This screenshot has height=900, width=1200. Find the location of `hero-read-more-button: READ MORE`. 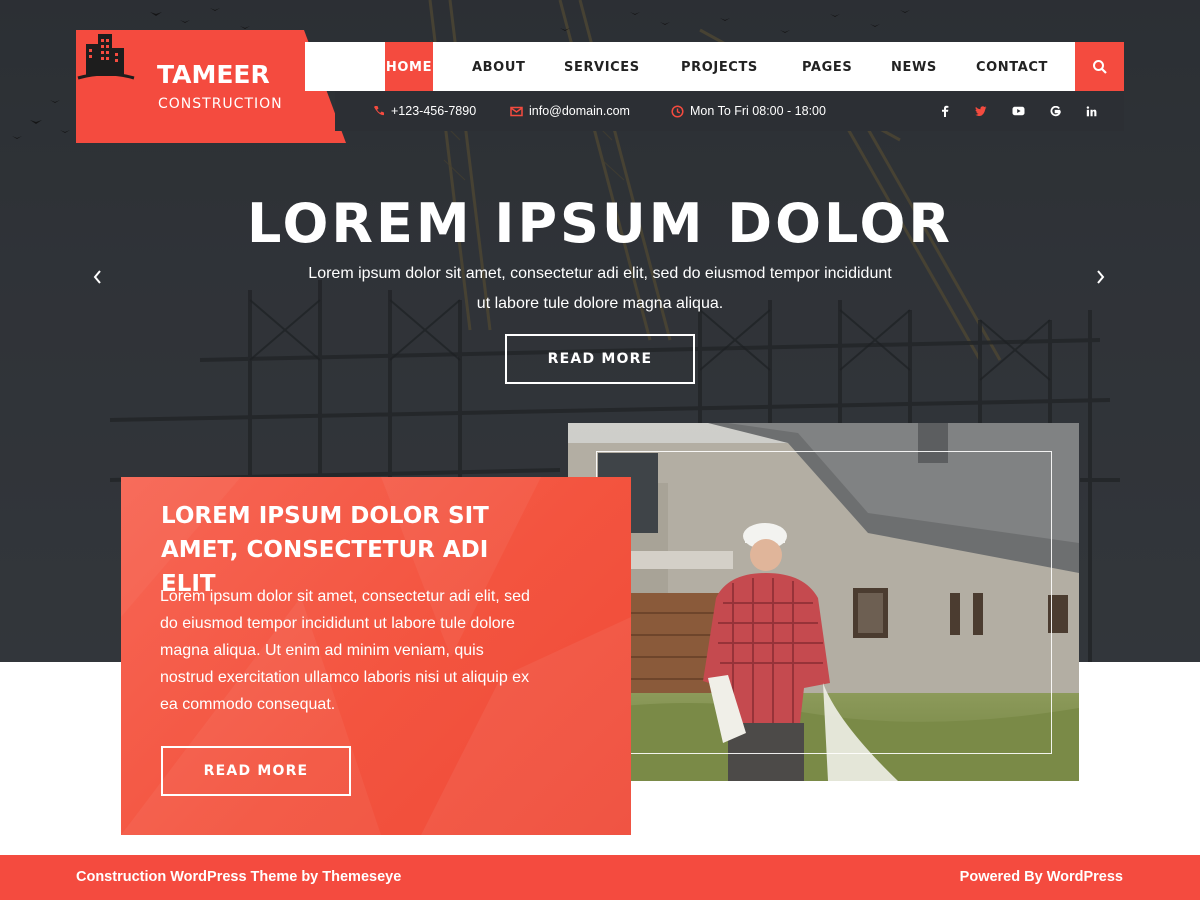

hero-read-more-button: READ MORE is located at coordinates (600, 359).